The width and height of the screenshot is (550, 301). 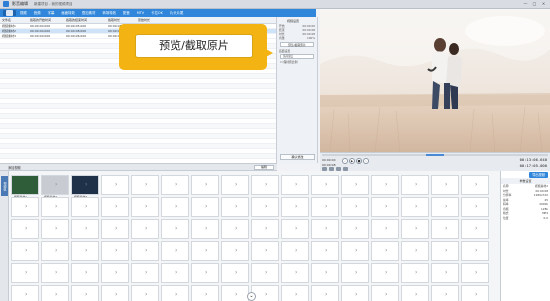 I want to click on tab-audio: 音频, so click(x=37, y=13).